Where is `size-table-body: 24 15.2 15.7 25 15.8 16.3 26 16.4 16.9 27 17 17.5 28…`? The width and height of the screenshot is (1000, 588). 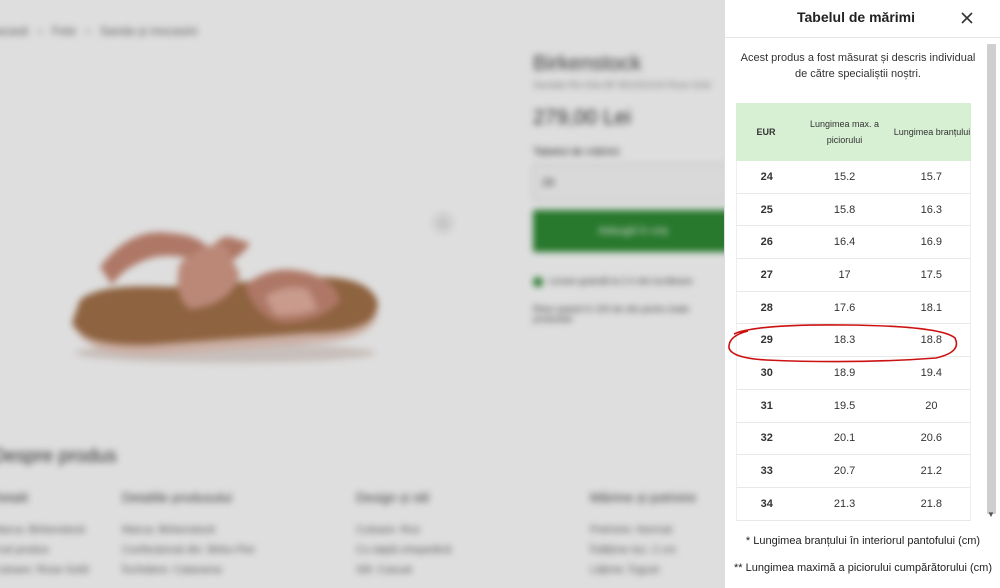 size-table-body: 24 15.2 15.7 25 15.8 16.3 26 16.4 16.9 27 17 17.5 28… is located at coordinates (853, 341).